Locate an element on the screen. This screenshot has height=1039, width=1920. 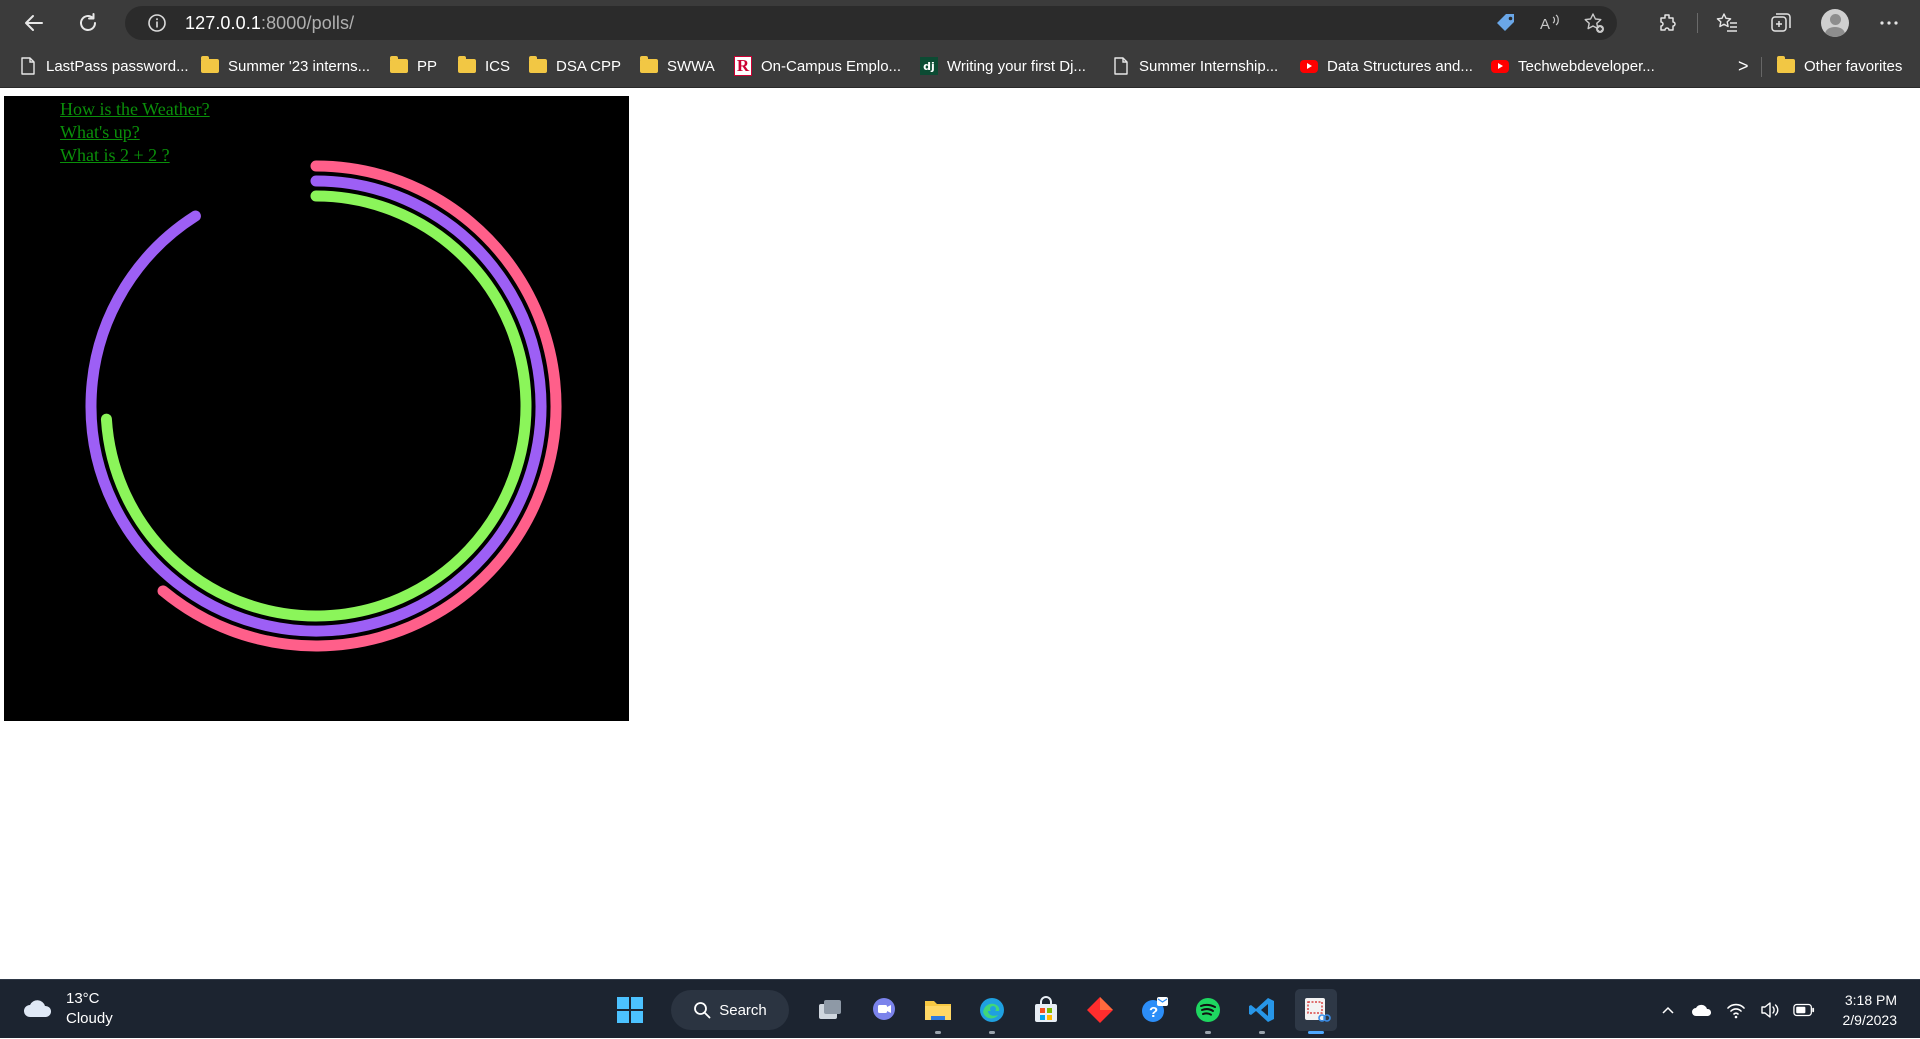
chevron-right-icon: > is located at coordinates (1743, 66).